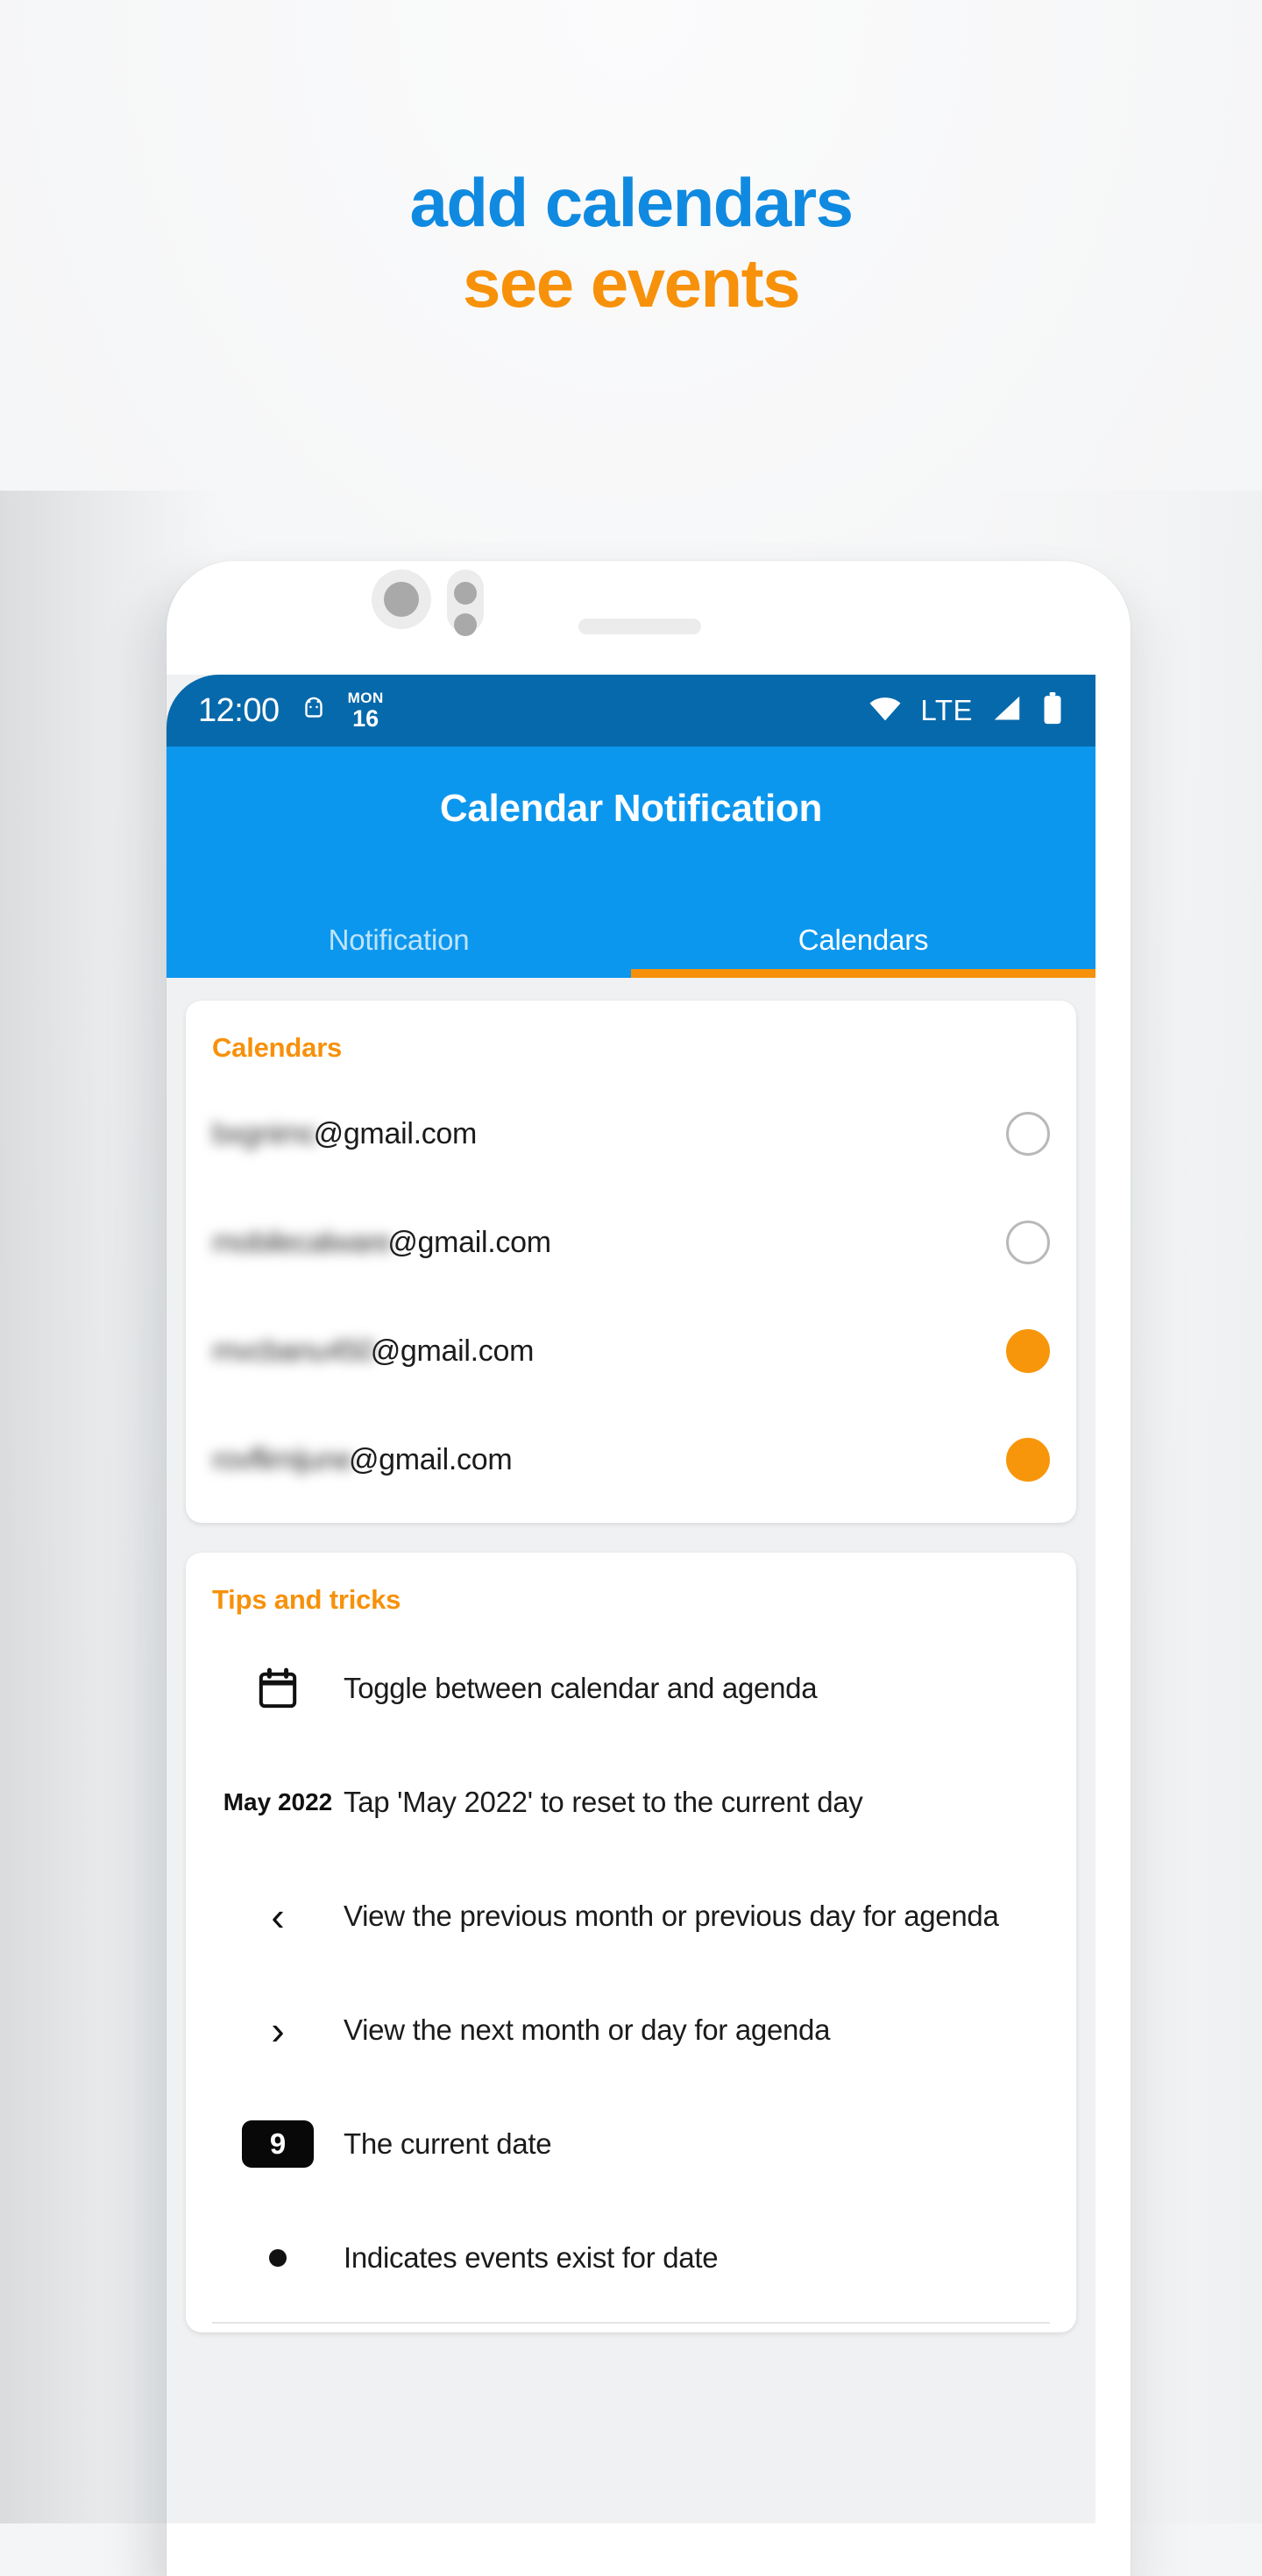 This screenshot has width=1262, height=2576. I want to click on chevron-left-glyph: ‹, so click(278, 1916).